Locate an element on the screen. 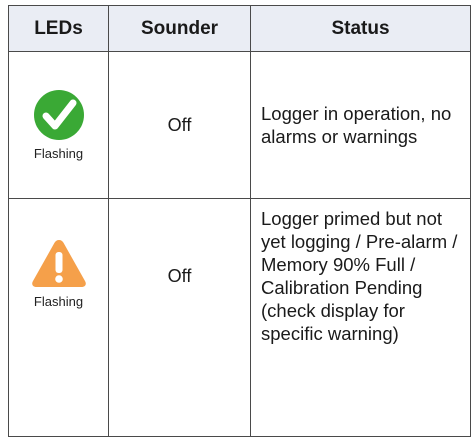 The width and height of the screenshot is (474, 437). header-leds: LEDs is located at coordinates (58, 28).